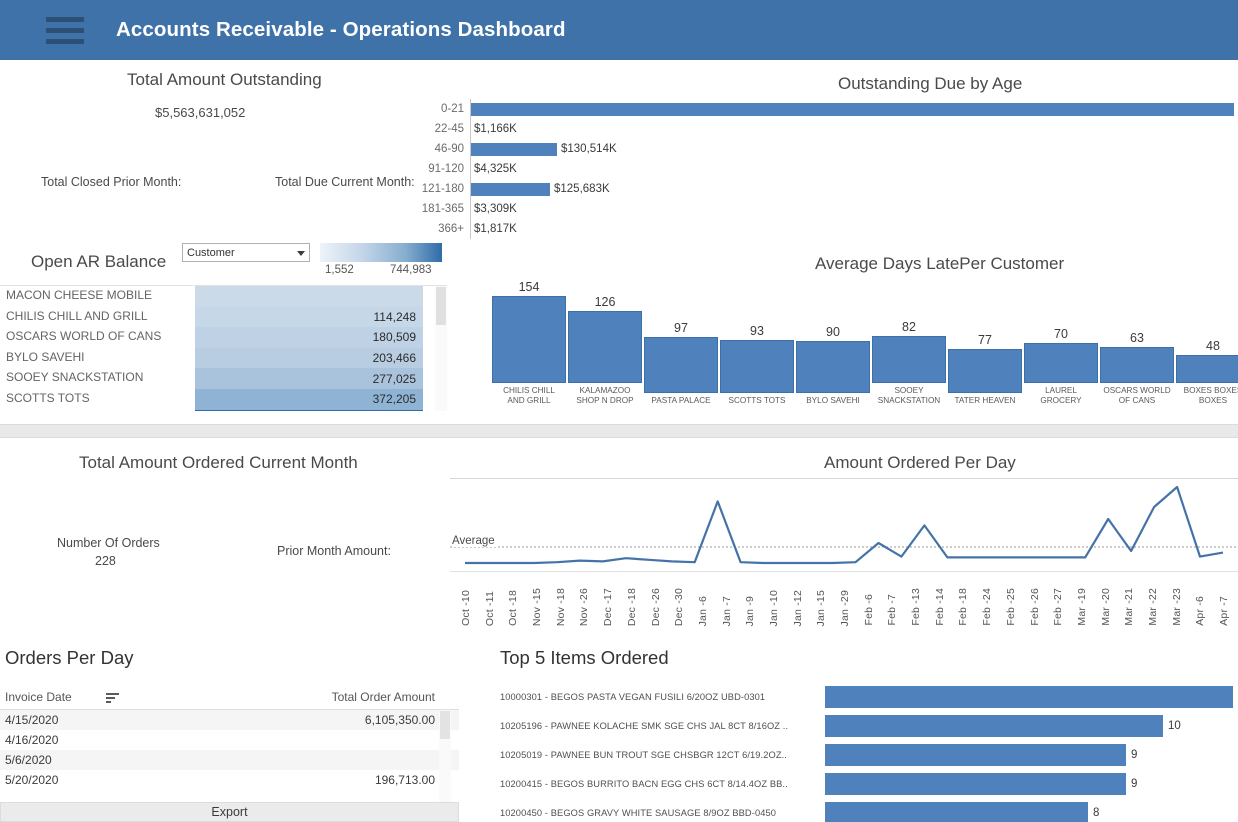 The width and height of the screenshot is (1238, 822). Describe the element at coordinates (229, 740) in the screenshot. I see `table-row: 4/16/2020` at that location.